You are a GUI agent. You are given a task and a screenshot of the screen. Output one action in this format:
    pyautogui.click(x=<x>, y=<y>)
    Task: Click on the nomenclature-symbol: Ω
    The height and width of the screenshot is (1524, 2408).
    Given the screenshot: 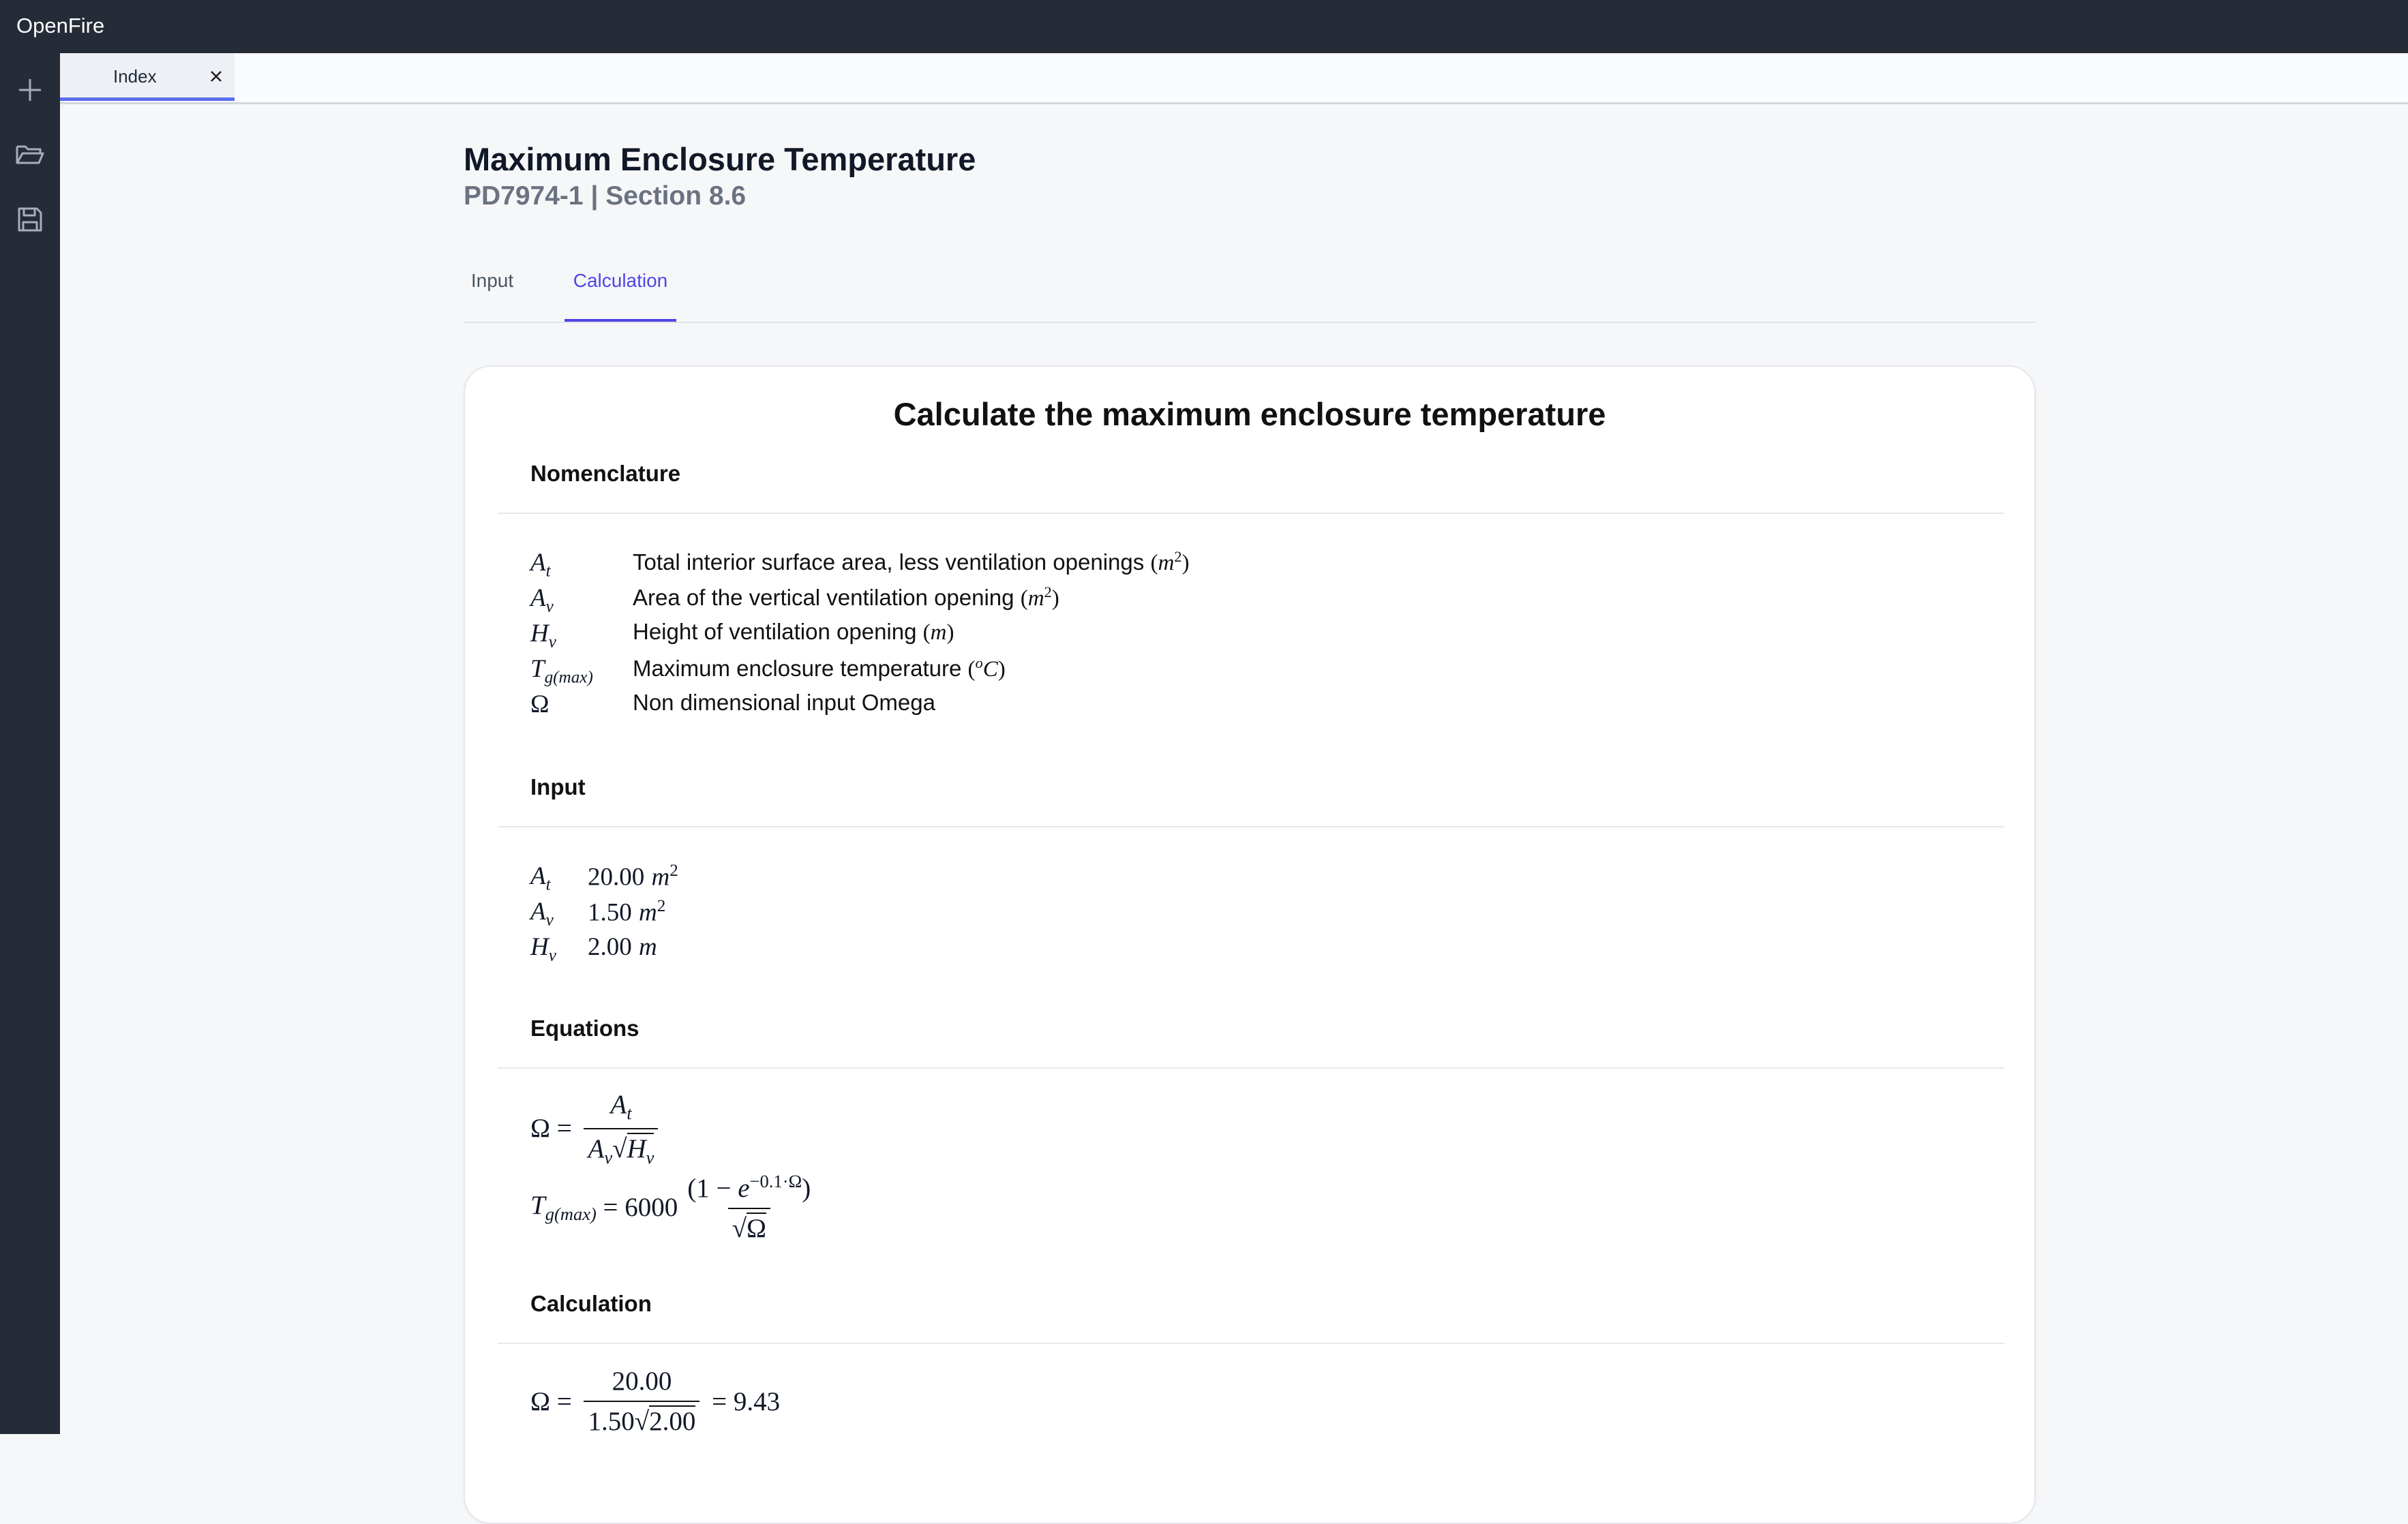 What is the action you would take?
    pyautogui.click(x=540, y=704)
    